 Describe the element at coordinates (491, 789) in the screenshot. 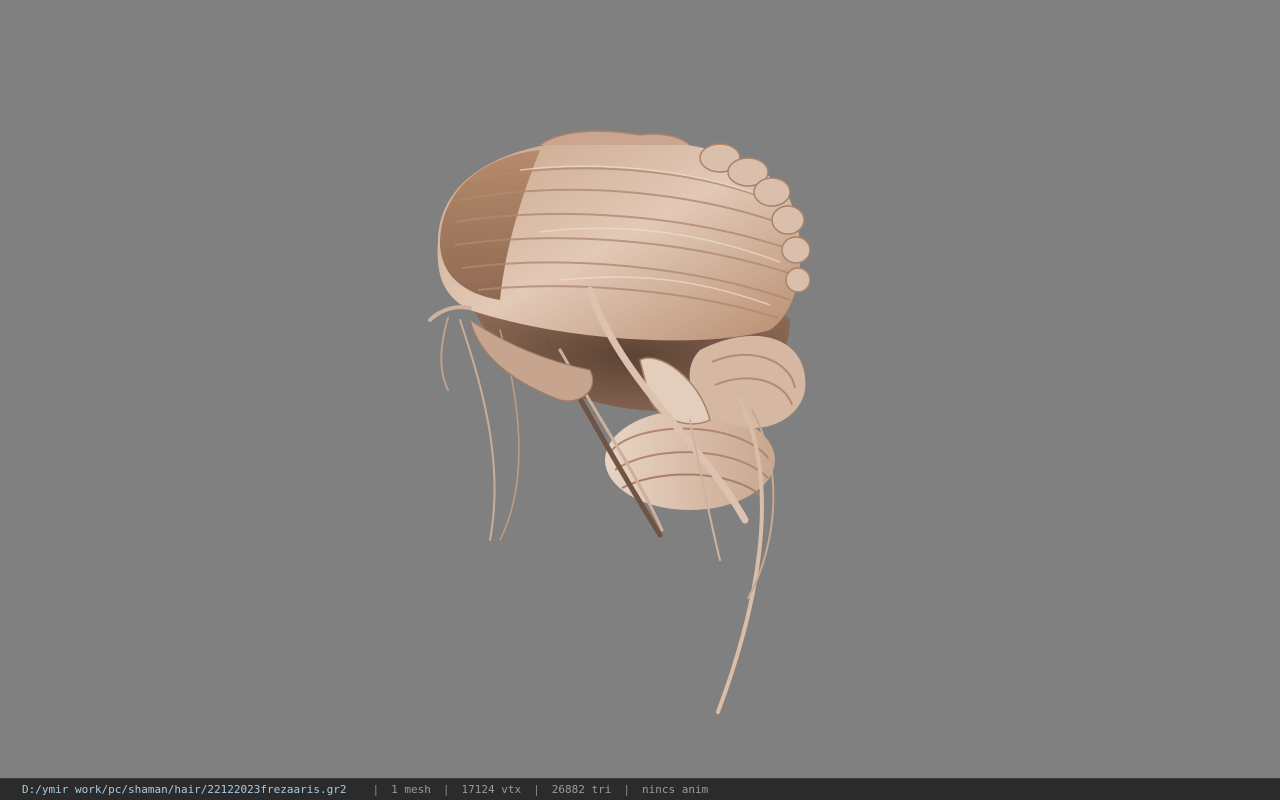

I see `vertex-count: 17124 vtx` at that location.